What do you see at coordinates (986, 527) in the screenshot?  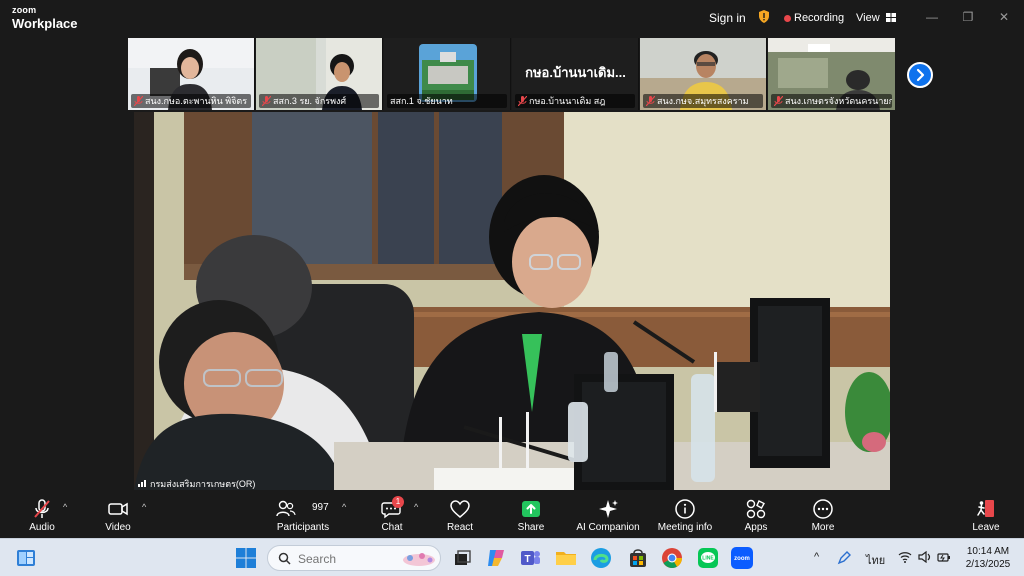 I see `leave-label: Leave` at bounding box center [986, 527].